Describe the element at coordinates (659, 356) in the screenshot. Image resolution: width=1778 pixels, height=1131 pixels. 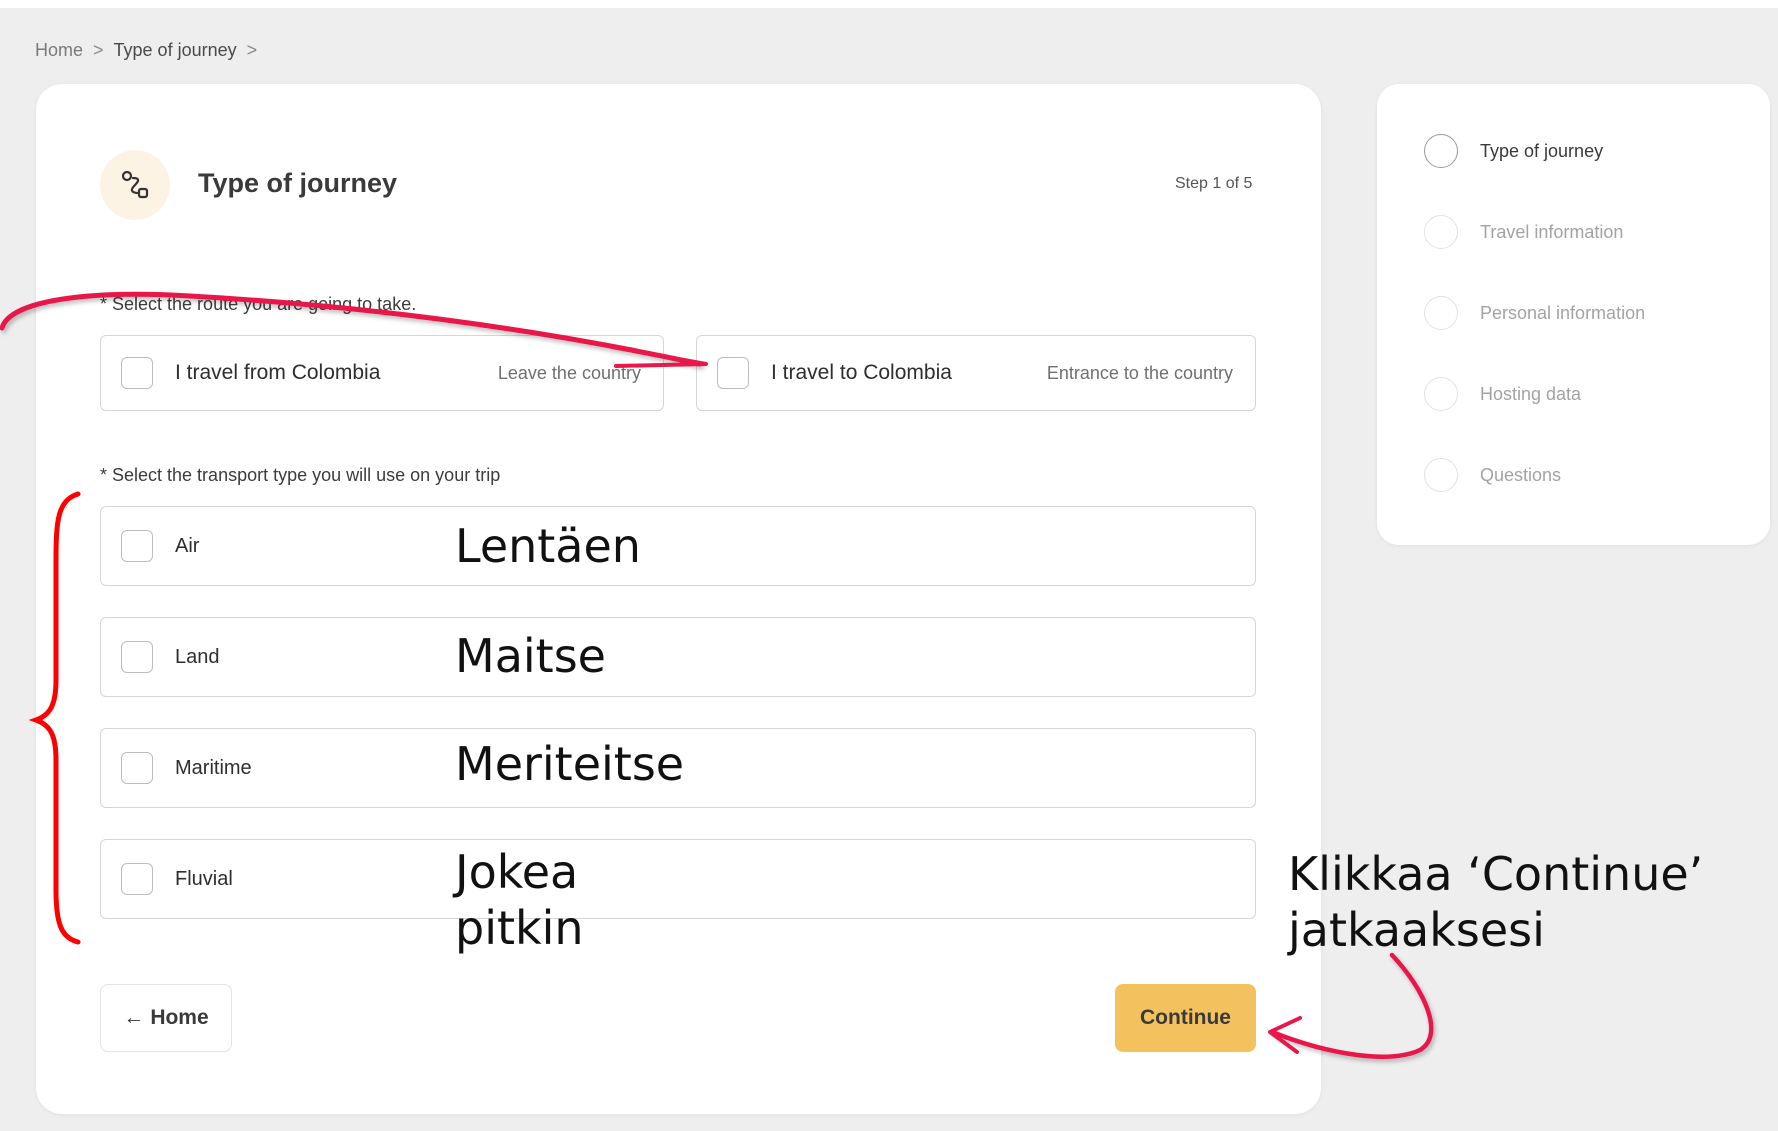
I see `annotation-arrowhead-route` at that location.